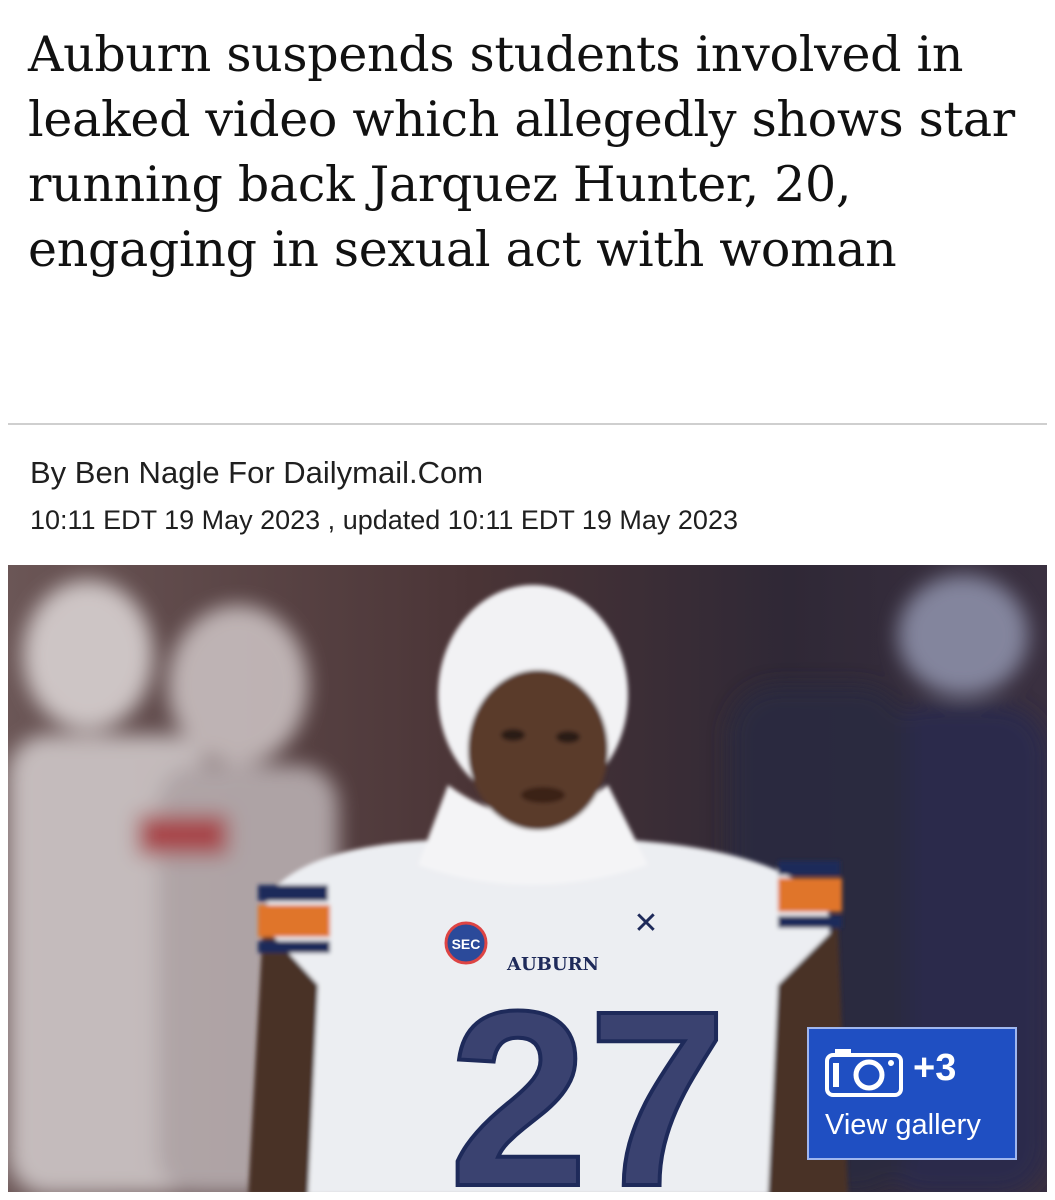  What do you see at coordinates (527, 424) in the screenshot?
I see `divider` at bounding box center [527, 424].